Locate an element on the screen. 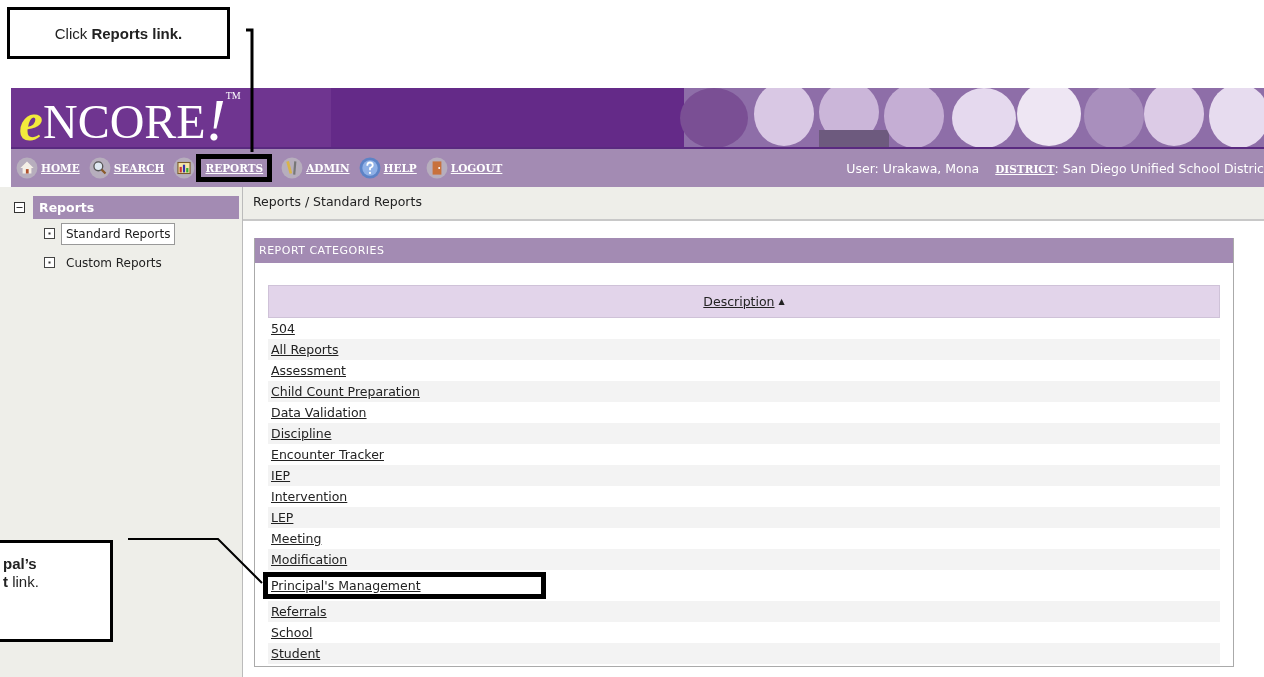 The image size is (1264, 677). category-link: Student is located at coordinates (296, 653).